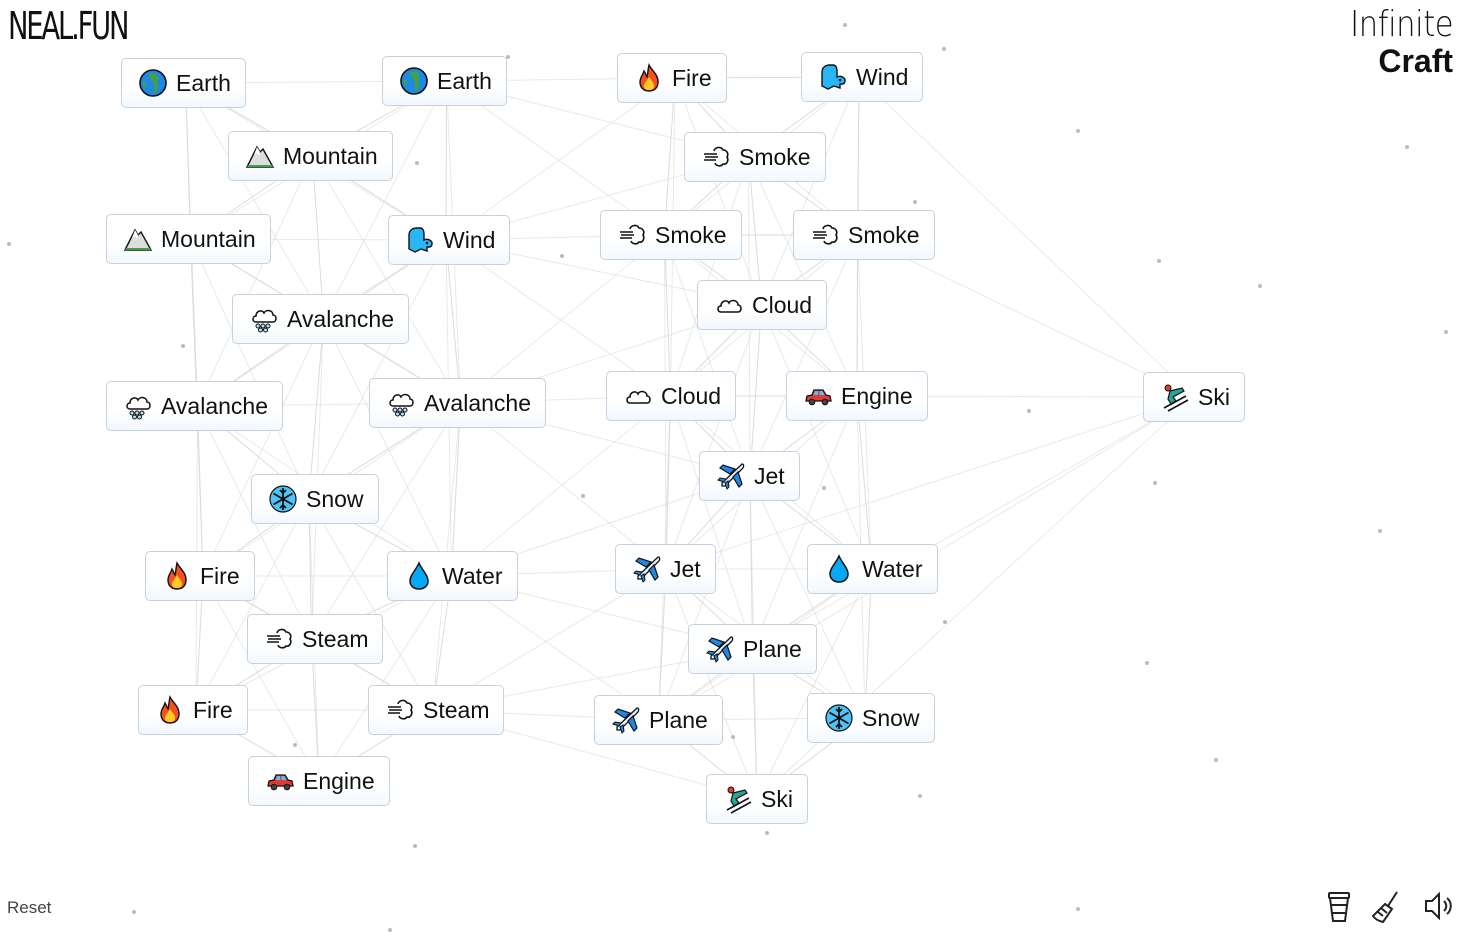 This screenshot has width=1463, height=932. What do you see at coordinates (260, 156) in the screenshot?
I see `mountain-icon` at bounding box center [260, 156].